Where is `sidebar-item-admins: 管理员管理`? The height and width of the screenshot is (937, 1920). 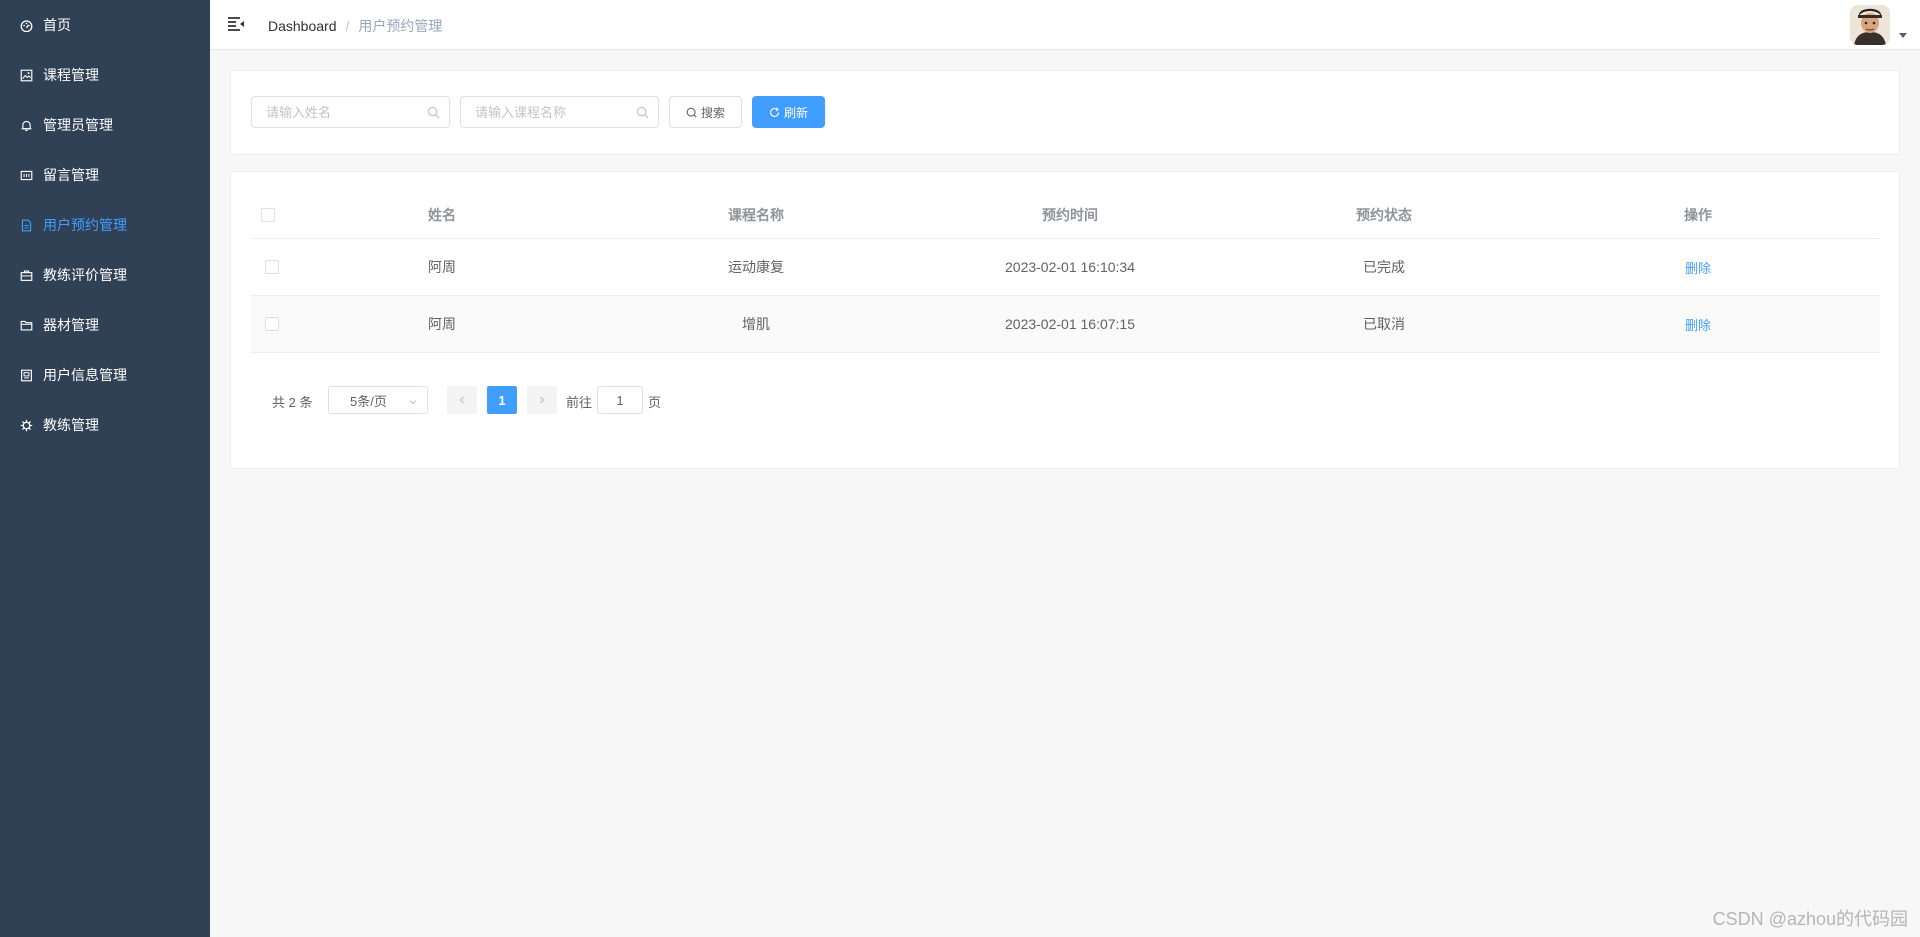
sidebar-item-admins: 管理员管理 is located at coordinates (105, 125).